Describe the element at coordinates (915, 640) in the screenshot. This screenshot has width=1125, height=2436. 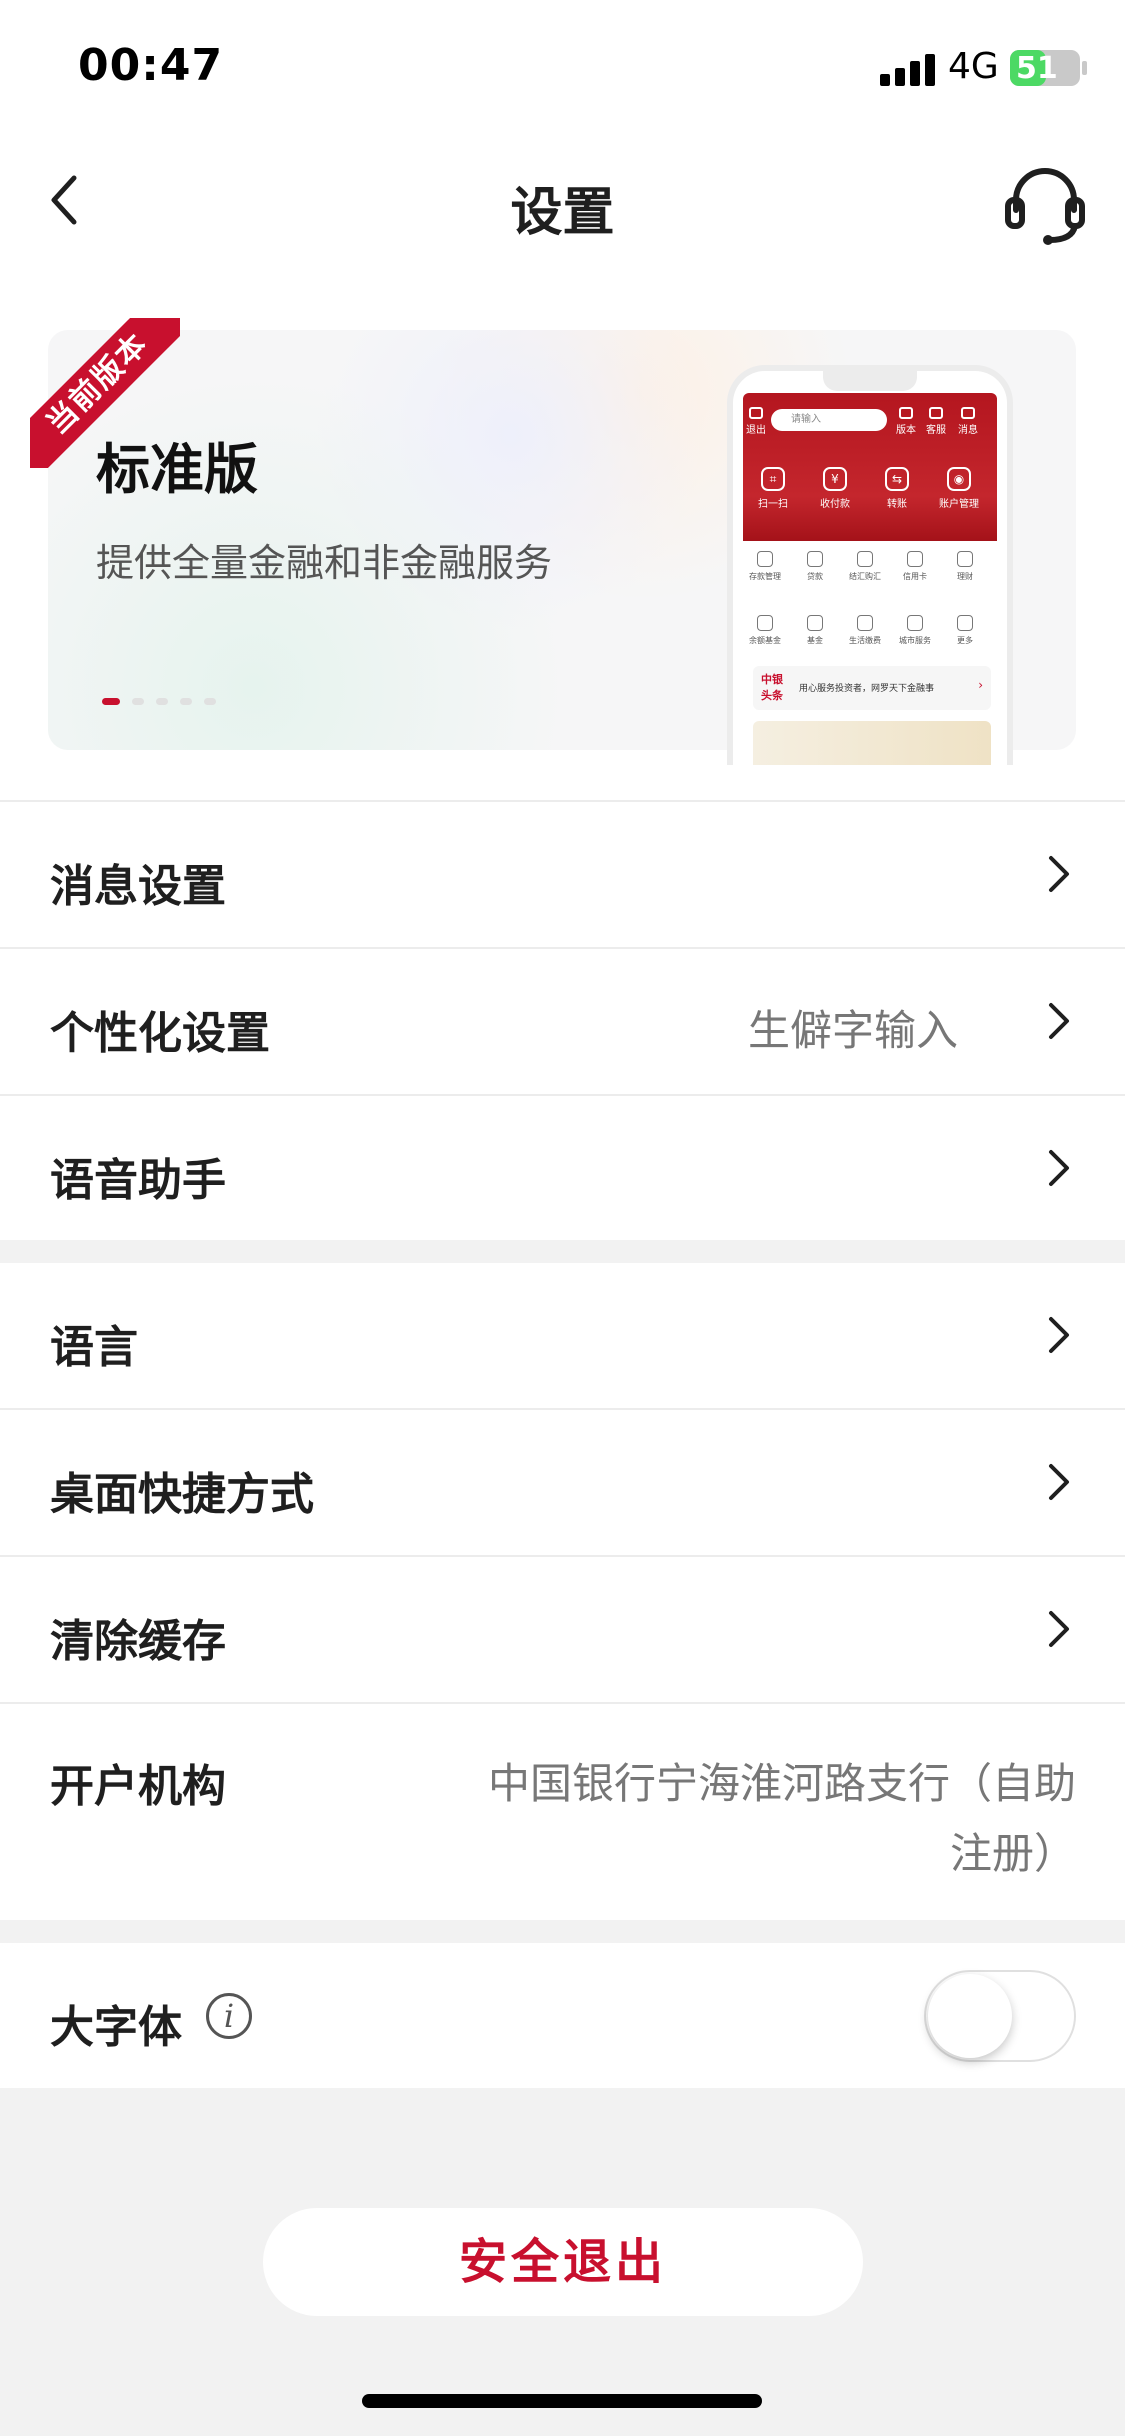
I see `phone-grid-label: 城市服务` at that location.